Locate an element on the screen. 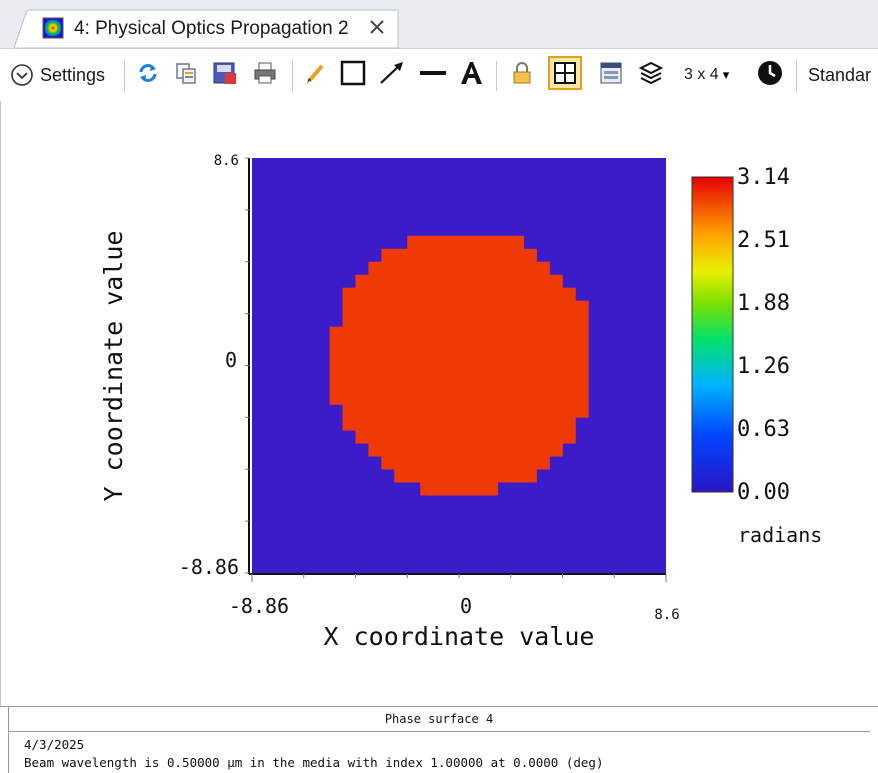  y-tick-label-mid: 0 is located at coordinates (231, 360).